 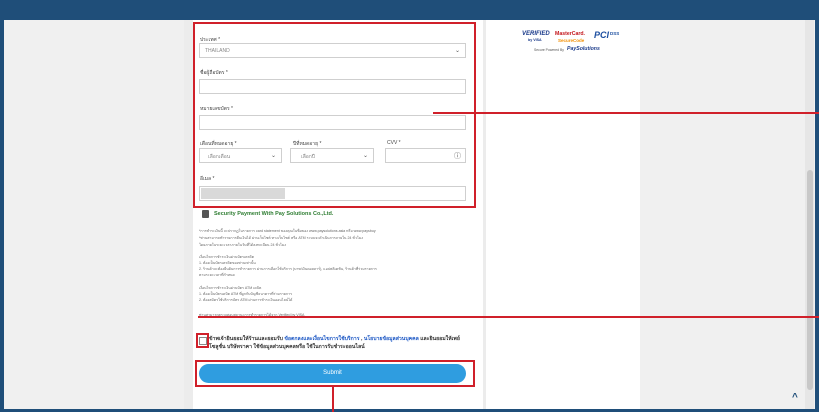 What do you see at coordinates (602, 35) in the screenshot?
I see `pci-logo: PCI` at bounding box center [602, 35].